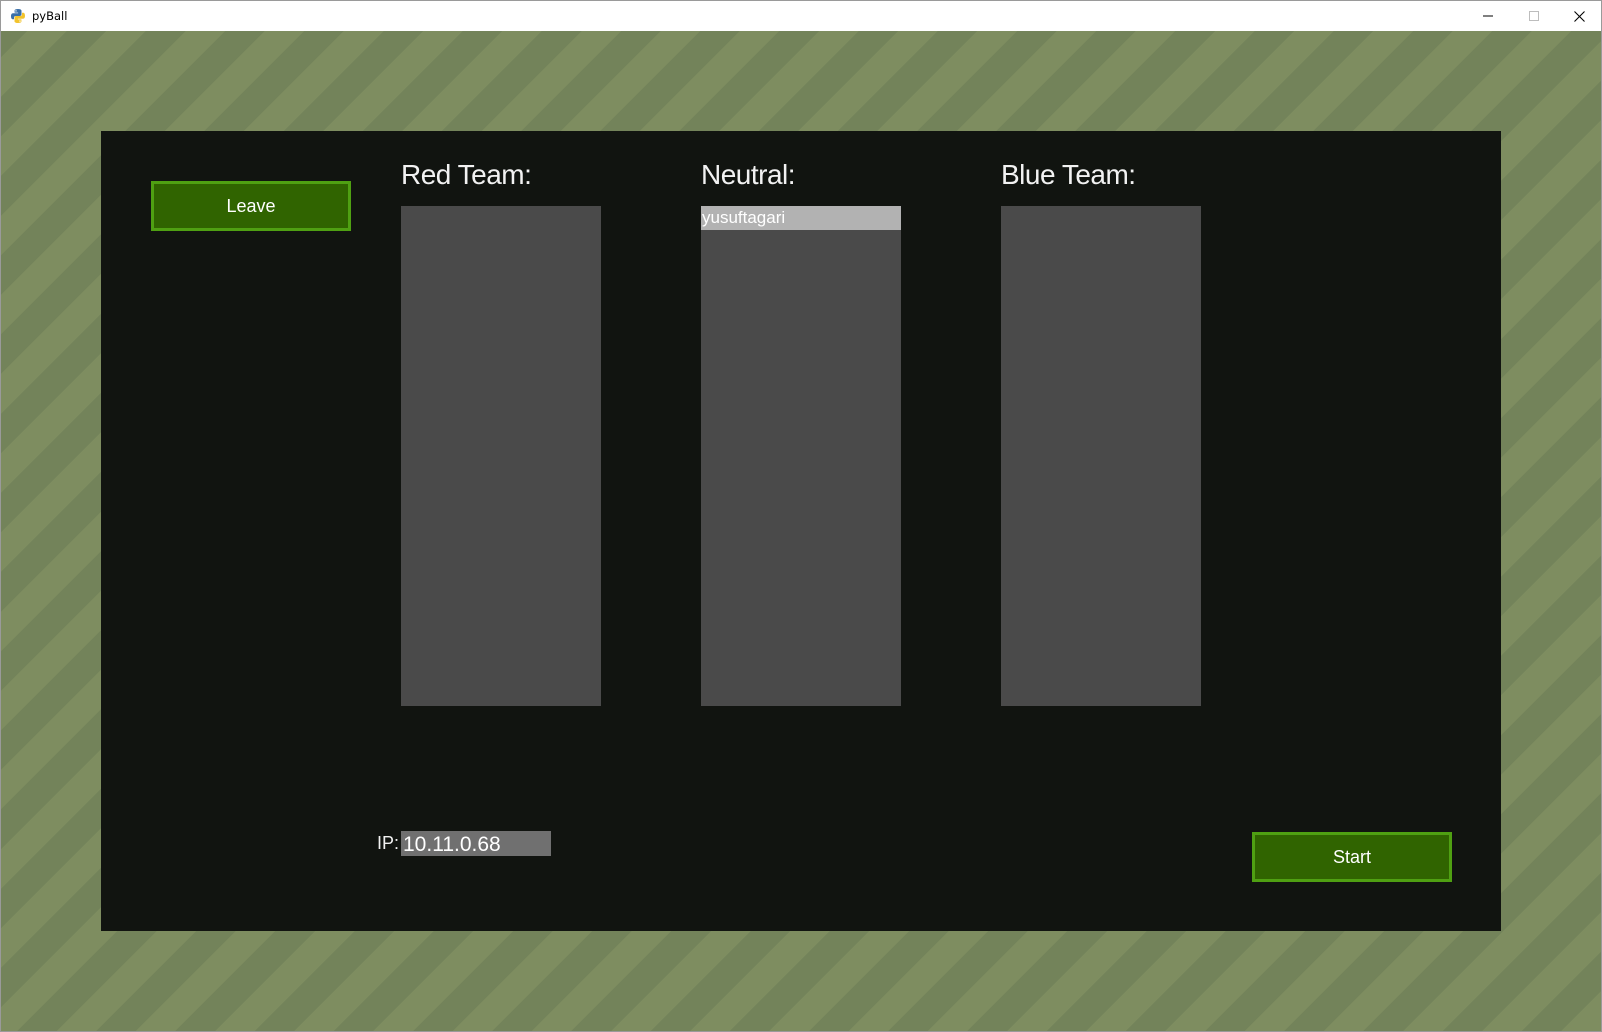 The width and height of the screenshot is (1602, 1032). I want to click on maximize-button, so click(1534, 16).